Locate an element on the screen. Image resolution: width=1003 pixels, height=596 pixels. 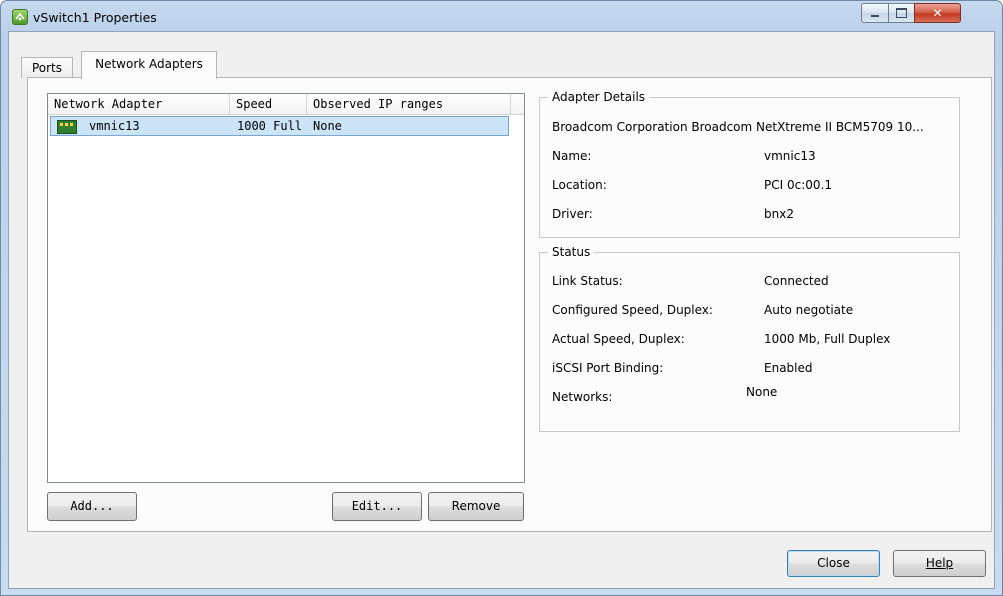
column-header-observed-ip: Observed IP ranges is located at coordinates (409, 104).